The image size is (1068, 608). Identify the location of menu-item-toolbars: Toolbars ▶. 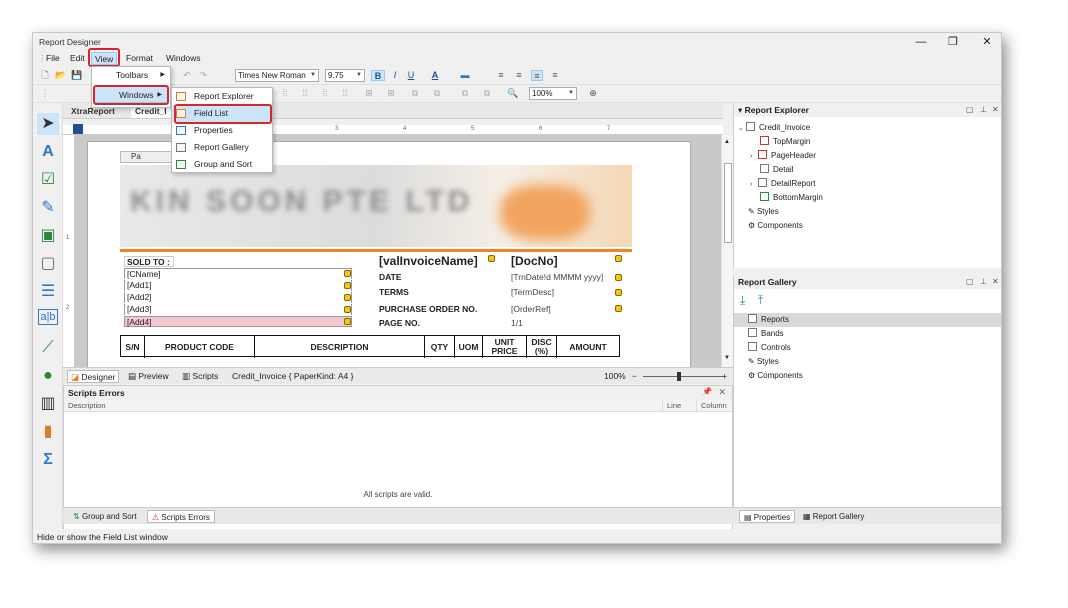
(131, 75).